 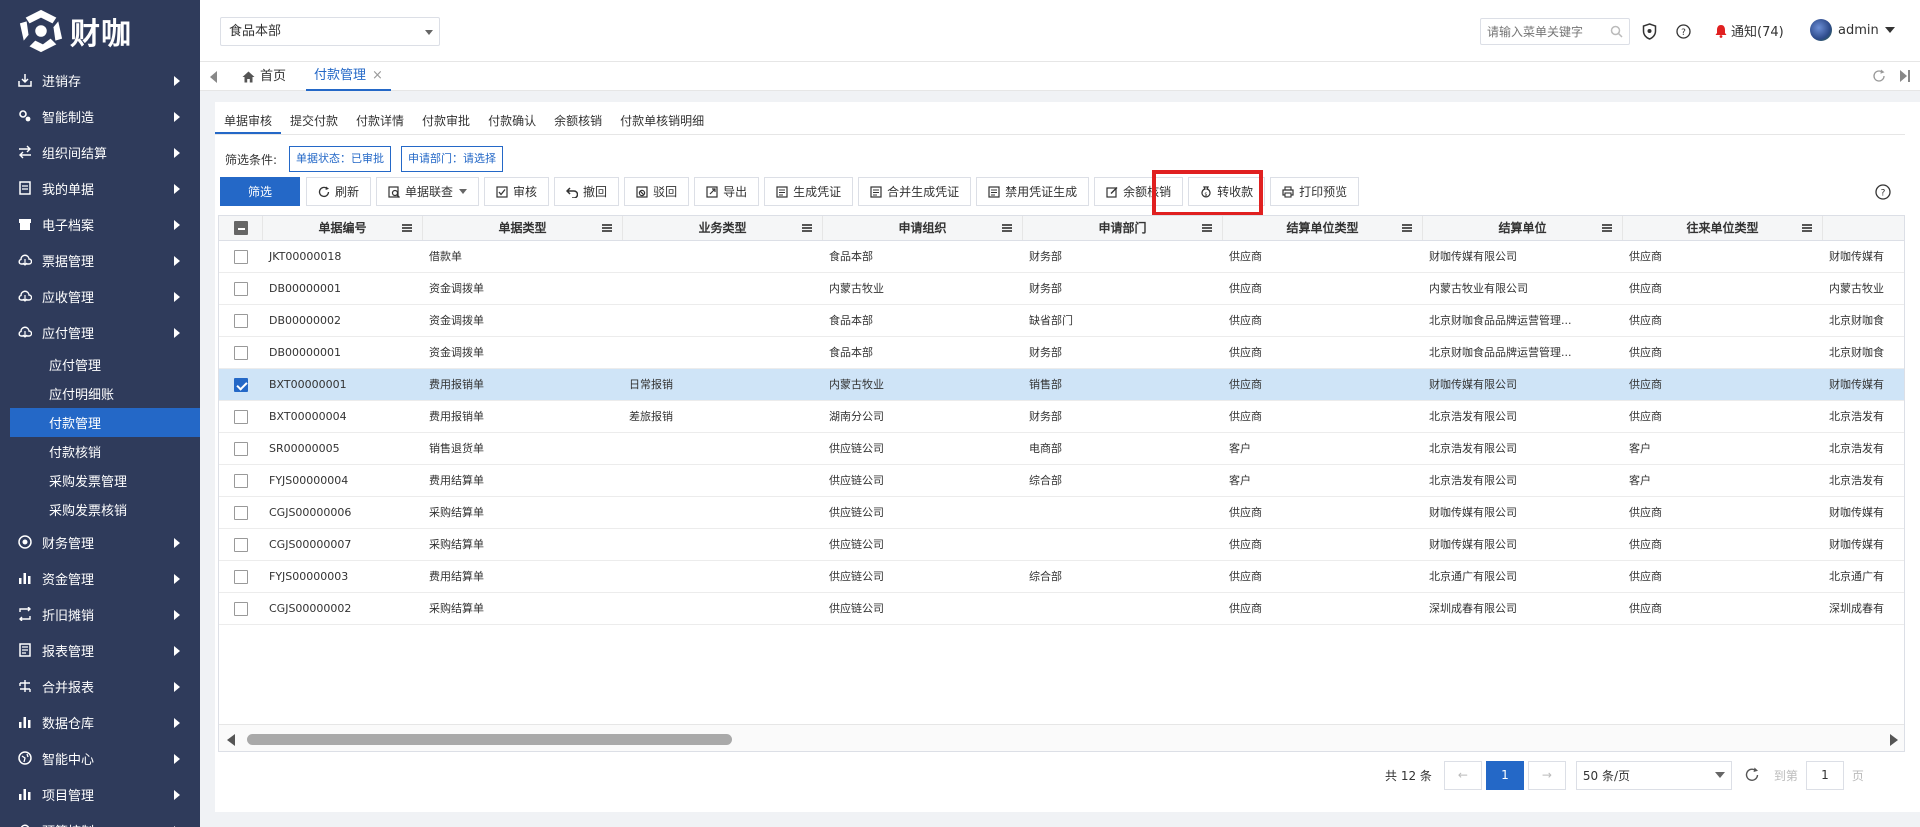 I want to click on tab-scroll-right-icon, so click(x=1905, y=77).